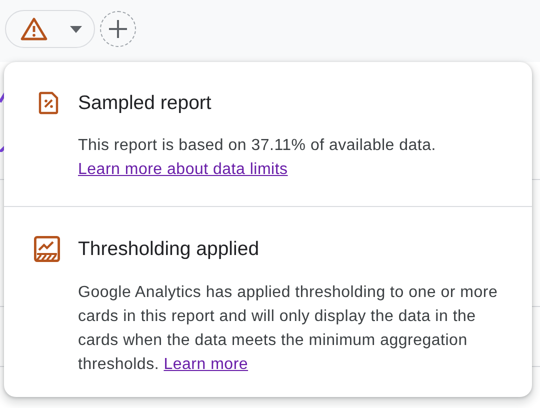 Image resolution: width=540 pixels, height=408 pixels. What do you see at coordinates (34, 29) in the screenshot?
I see `warning-icon` at bounding box center [34, 29].